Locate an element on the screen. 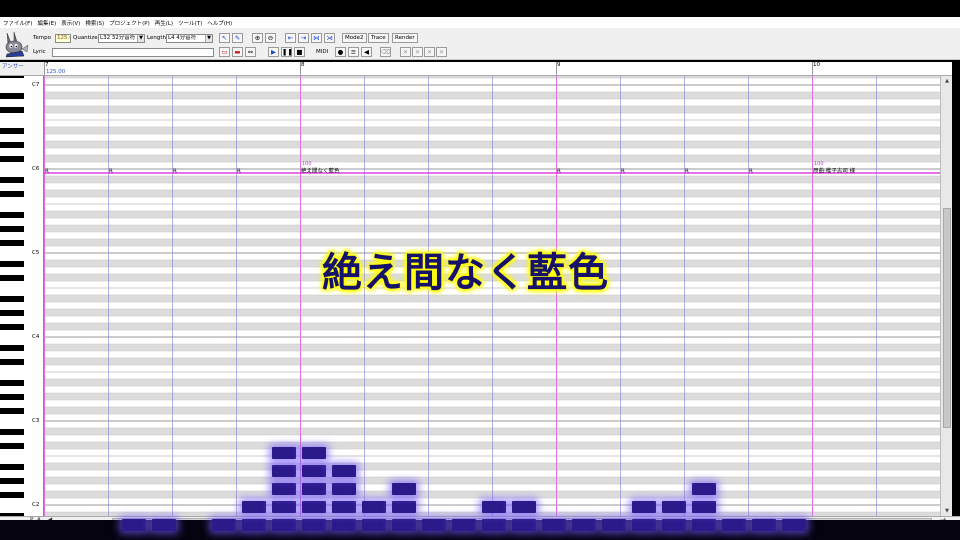  menu-help: ヘルプ(H) is located at coordinates (219, 23).